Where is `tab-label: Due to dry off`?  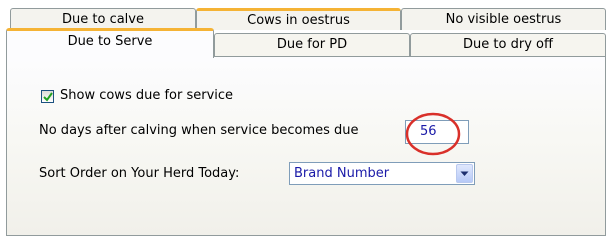
tab-label: Due to dry off is located at coordinates (508, 44).